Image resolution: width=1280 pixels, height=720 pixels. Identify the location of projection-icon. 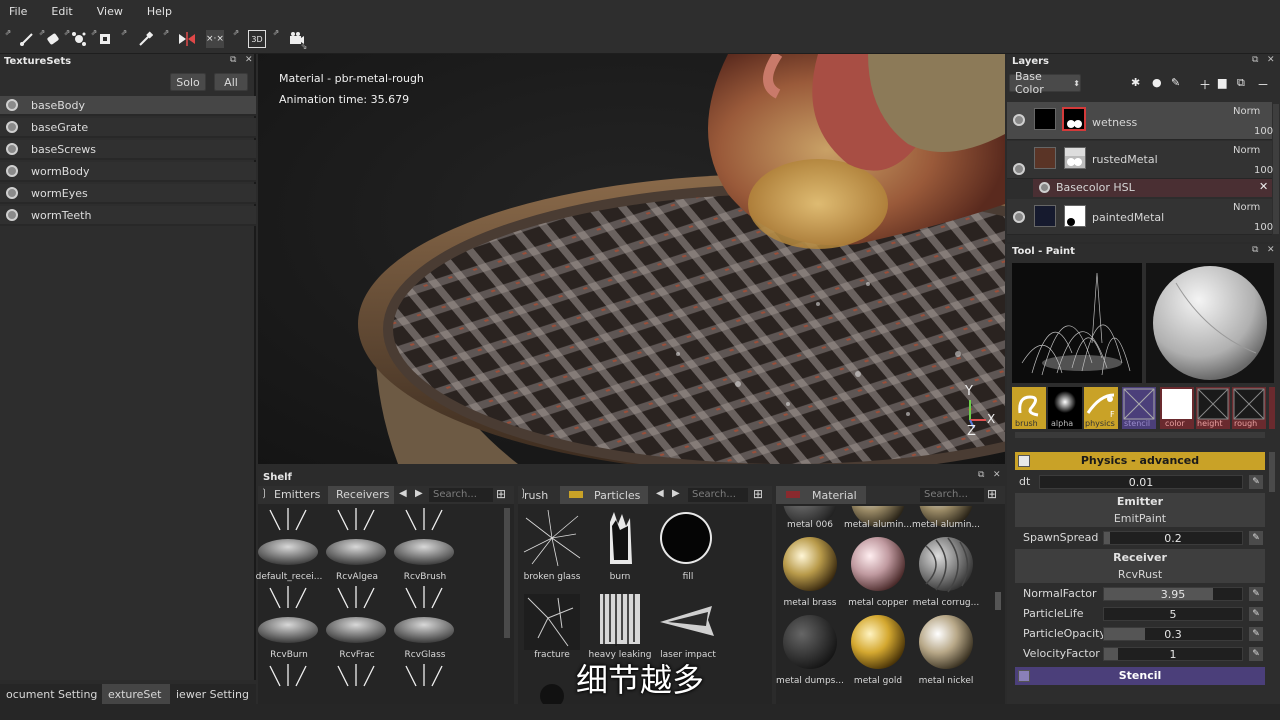
(79, 39).